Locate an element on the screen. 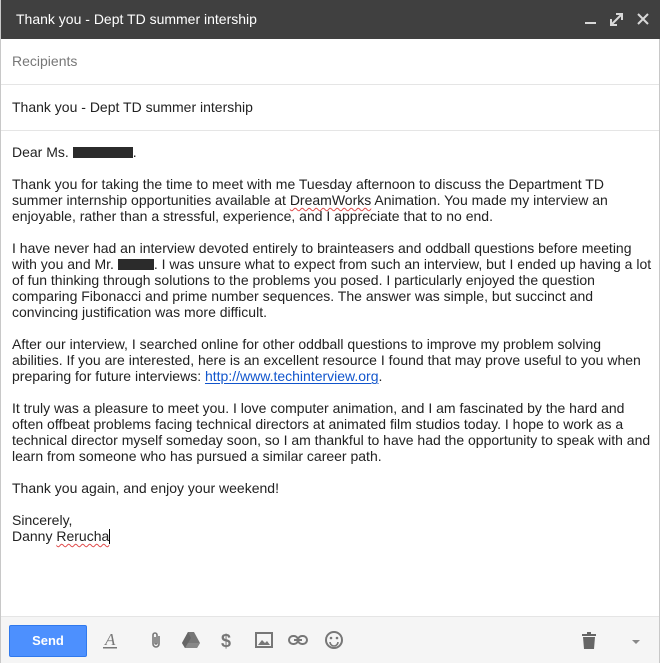 Image resolution: width=660 pixels, height=664 pixels. subject-field: Thank you - Dept TD summer intership is located at coordinates (330, 108).